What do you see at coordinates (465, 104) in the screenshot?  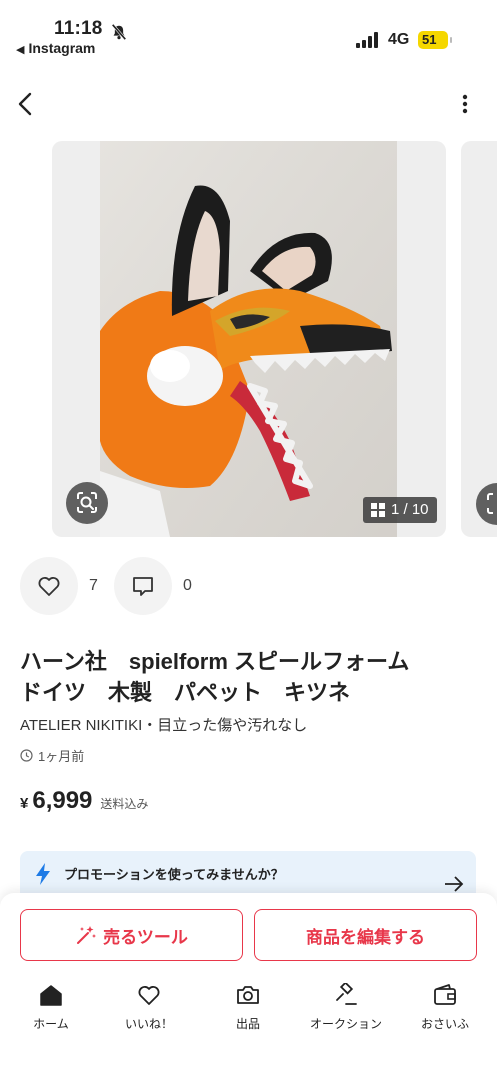 I see `more-options-icon` at bounding box center [465, 104].